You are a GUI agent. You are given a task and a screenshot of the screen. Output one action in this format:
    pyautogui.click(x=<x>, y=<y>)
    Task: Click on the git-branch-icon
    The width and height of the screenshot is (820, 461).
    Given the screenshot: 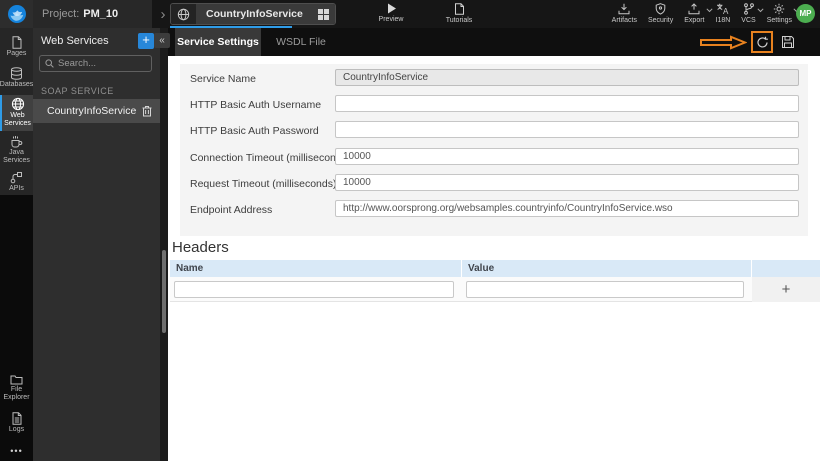 What is the action you would take?
    pyautogui.click(x=749, y=9)
    